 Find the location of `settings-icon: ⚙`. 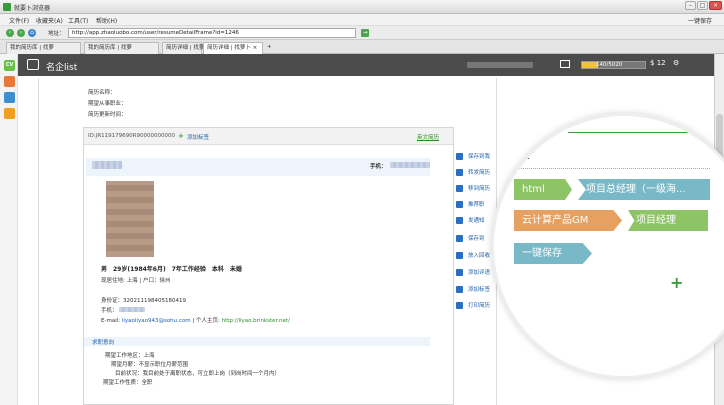

settings-icon: ⚙ is located at coordinates (676, 63).